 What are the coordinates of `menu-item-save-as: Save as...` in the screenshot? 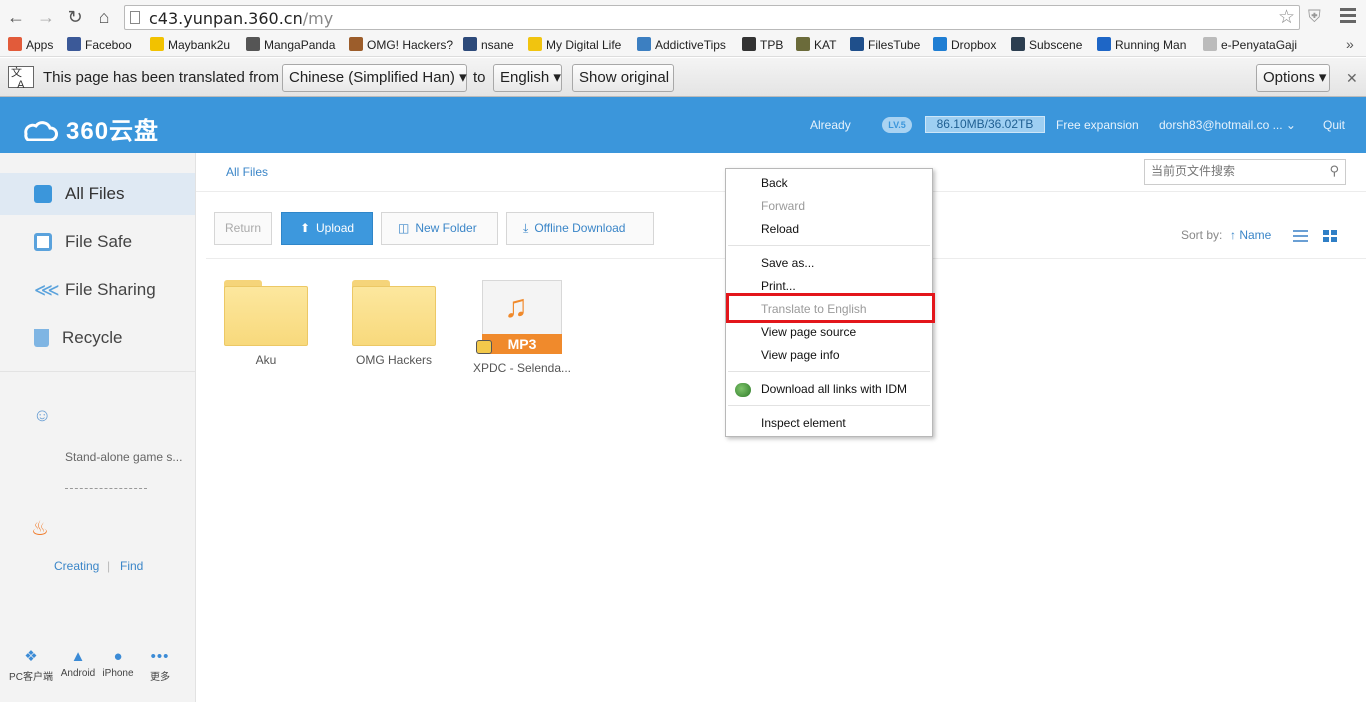 It's located at (787, 263).